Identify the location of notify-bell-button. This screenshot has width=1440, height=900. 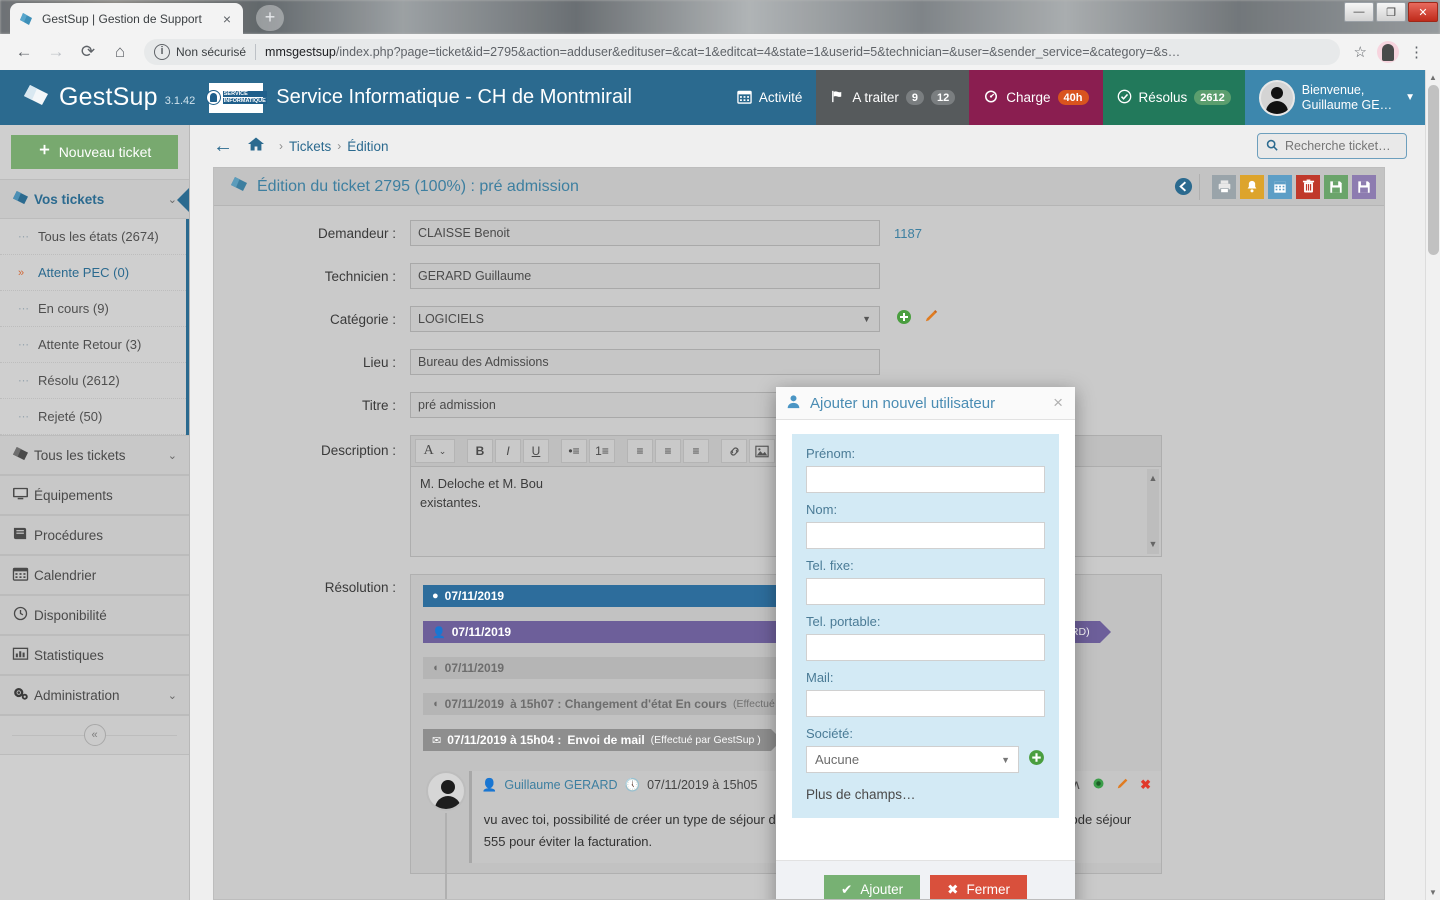
(1252, 186).